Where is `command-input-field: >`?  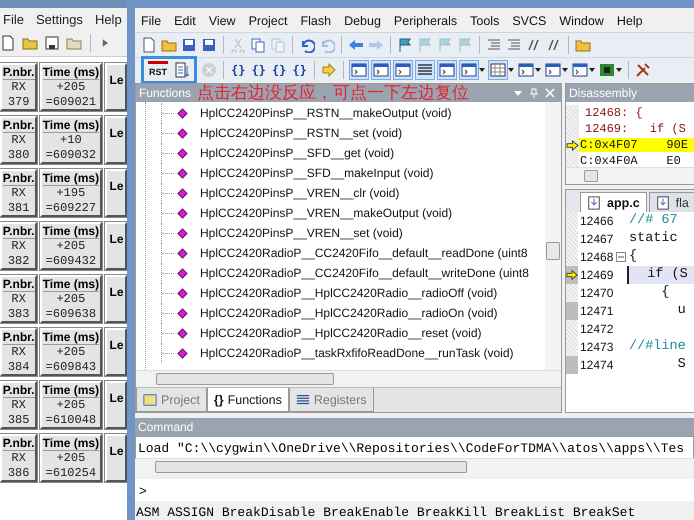
command-input-field: > is located at coordinates (414, 490).